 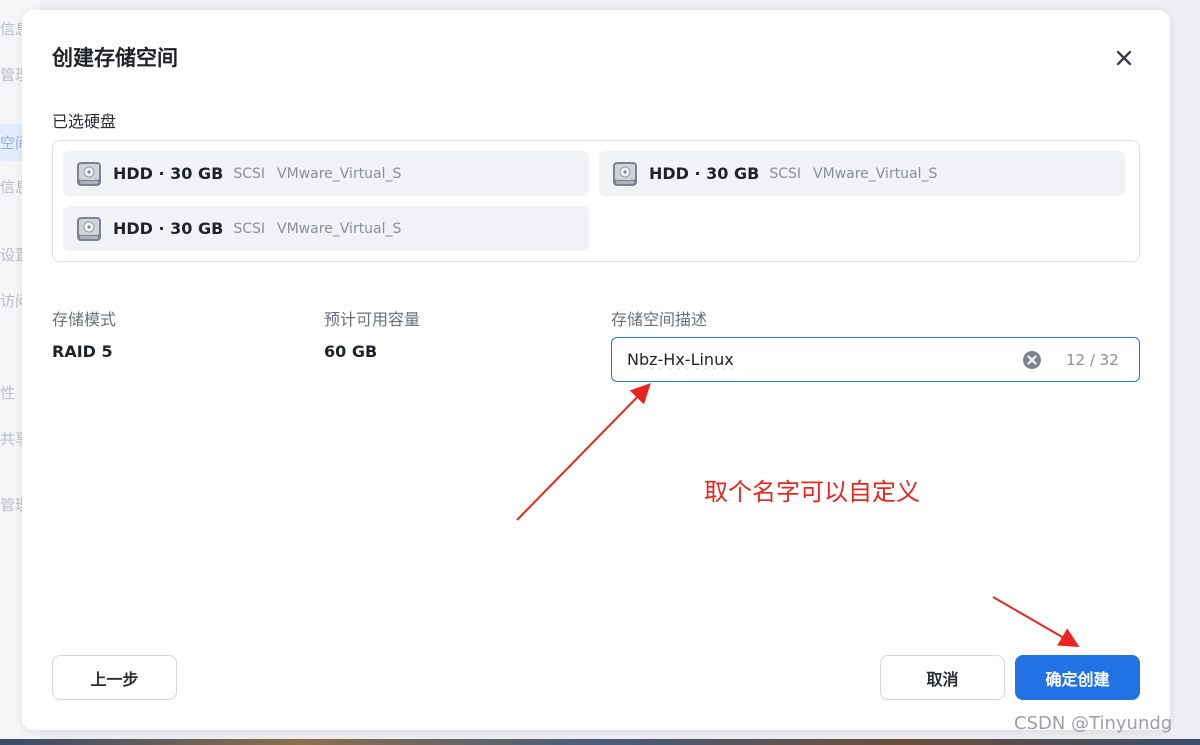 What do you see at coordinates (817, 359) in the screenshot?
I see `description-input` at bounding box center [817, 359].